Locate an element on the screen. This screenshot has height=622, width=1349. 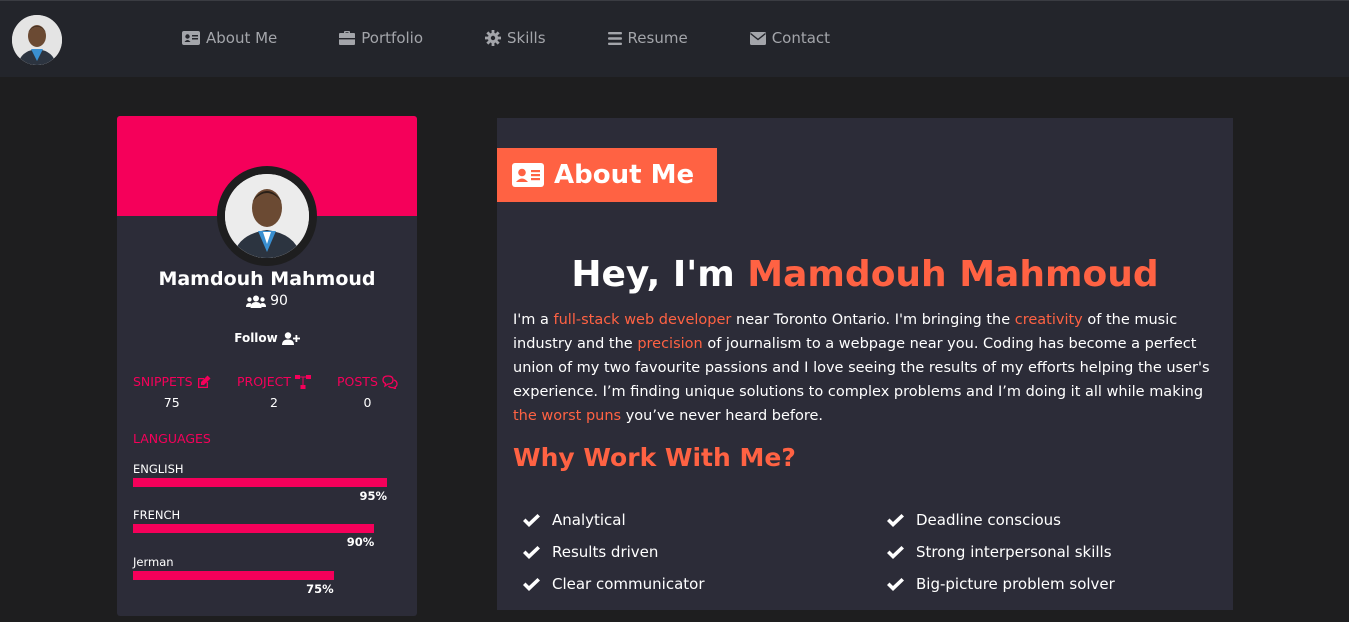
list-item: Analytical is located at coordinates (614, 520).